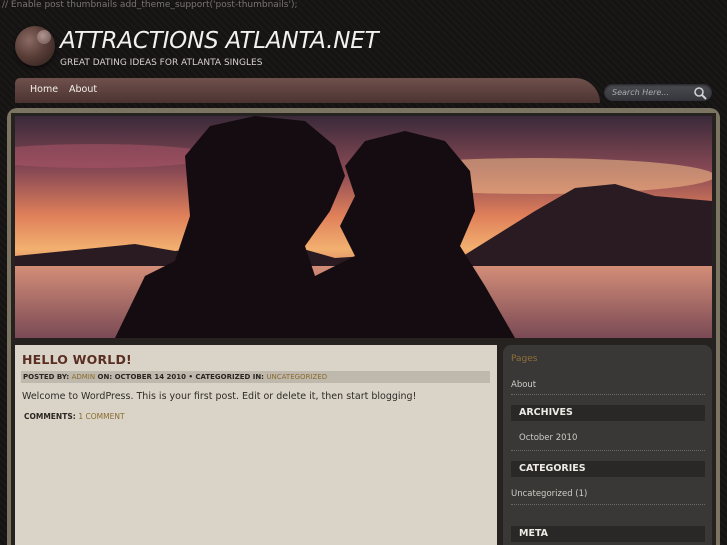 This screenshot has width=727, height=545. Describe the element at coordinates (524, 359) in the screenshot. I see `sidebar-pages-heading: Pages` at that location.